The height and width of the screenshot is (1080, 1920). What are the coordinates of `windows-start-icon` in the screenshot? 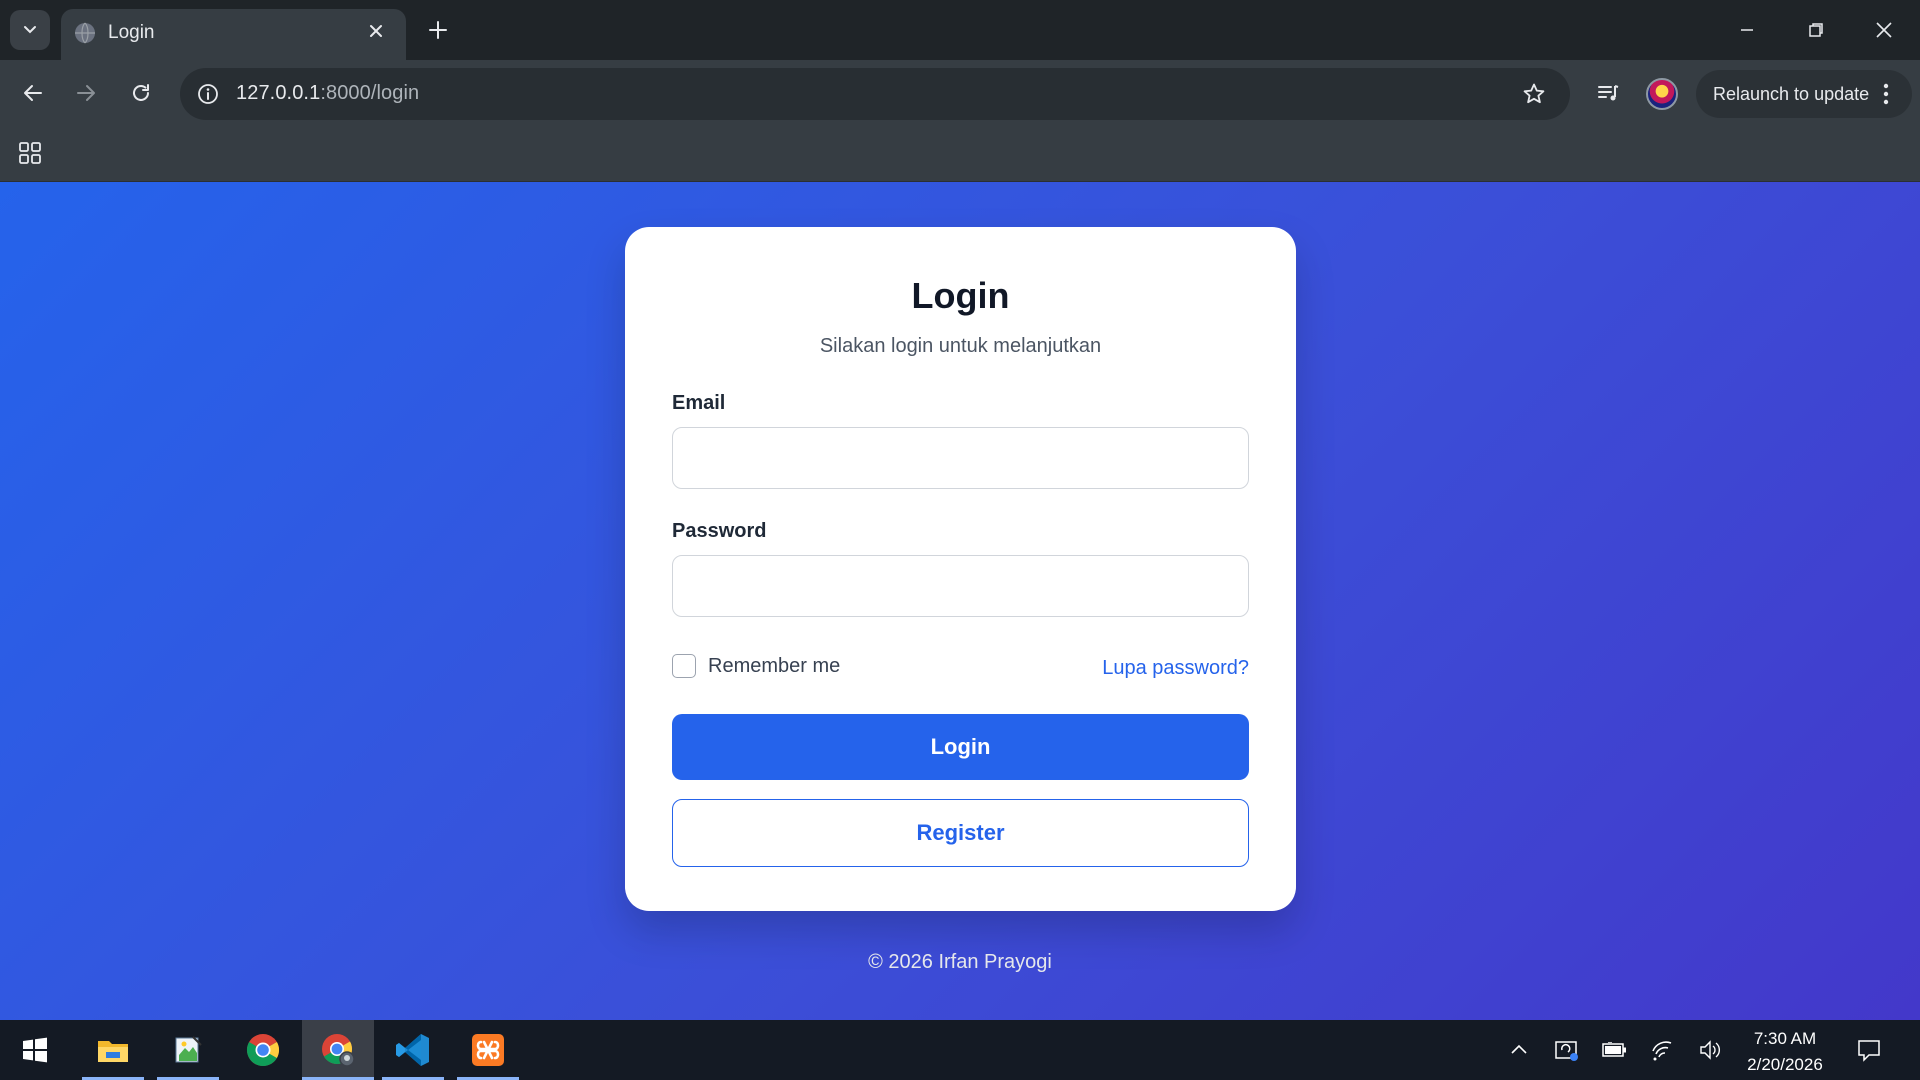 It's located at (35, 1050).